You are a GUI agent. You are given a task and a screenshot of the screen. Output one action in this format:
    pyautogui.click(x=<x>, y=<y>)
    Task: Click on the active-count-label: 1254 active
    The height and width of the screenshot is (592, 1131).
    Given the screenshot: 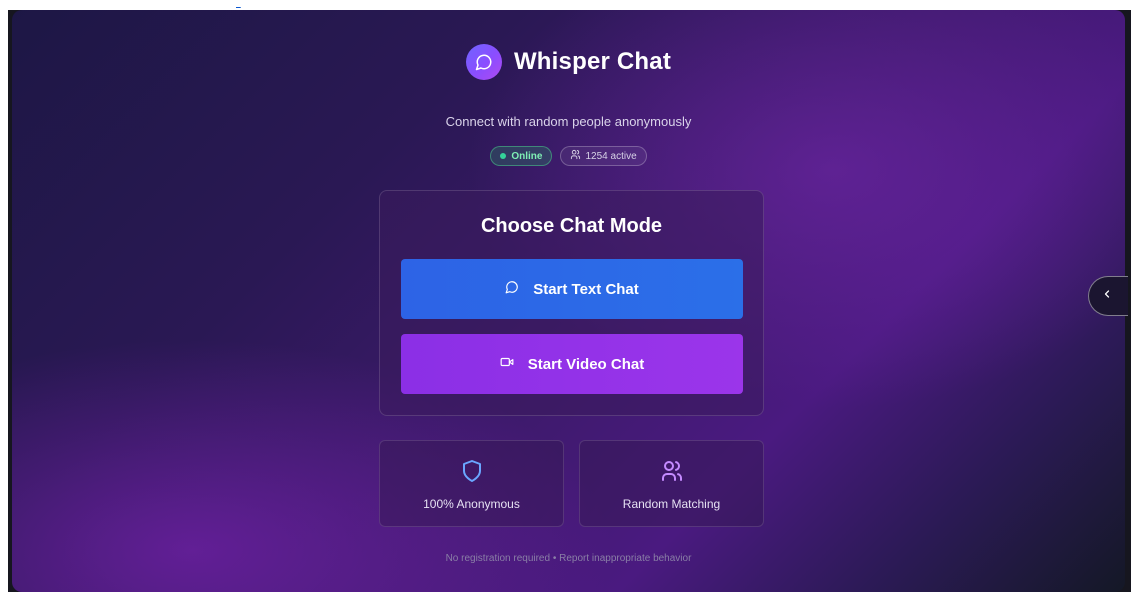 What is the action you would take?
    pyautogui.click(x=611, y=156)
    